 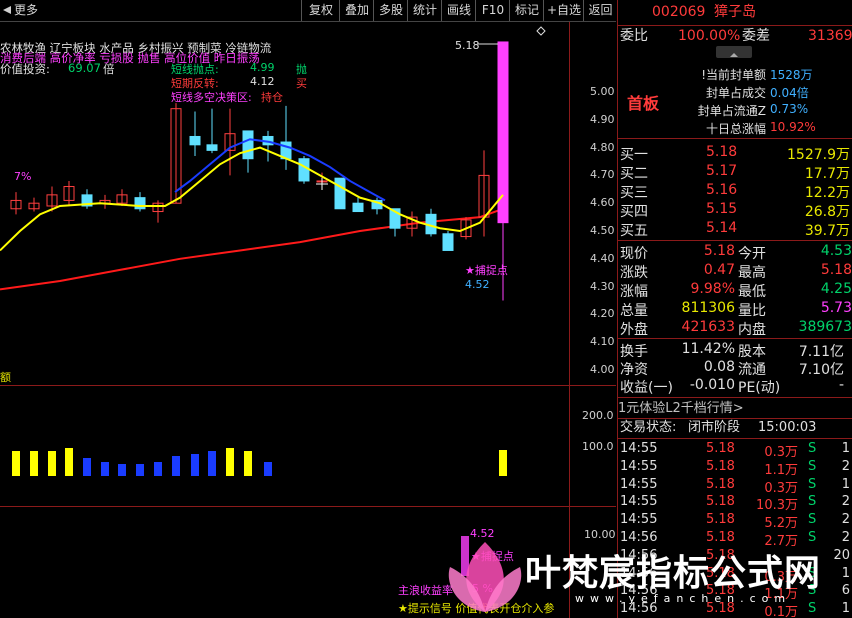 What do you see at coordinates (734, 55) in the screenshot?
I see `chevron-up-icon` at bounding box center [734, 55].